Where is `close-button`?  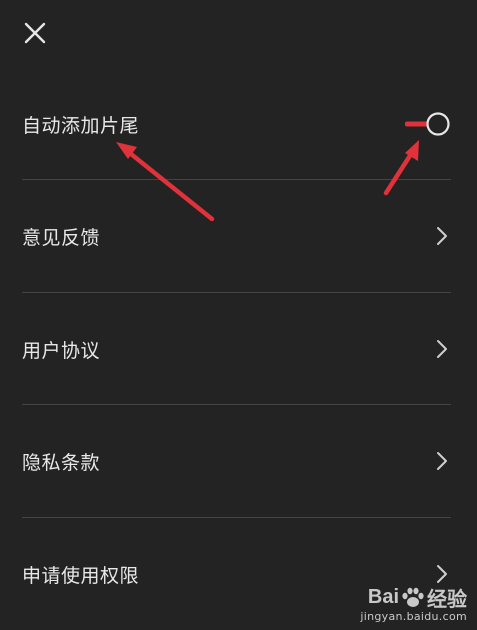 close-button is located at coordinates (35, 33).